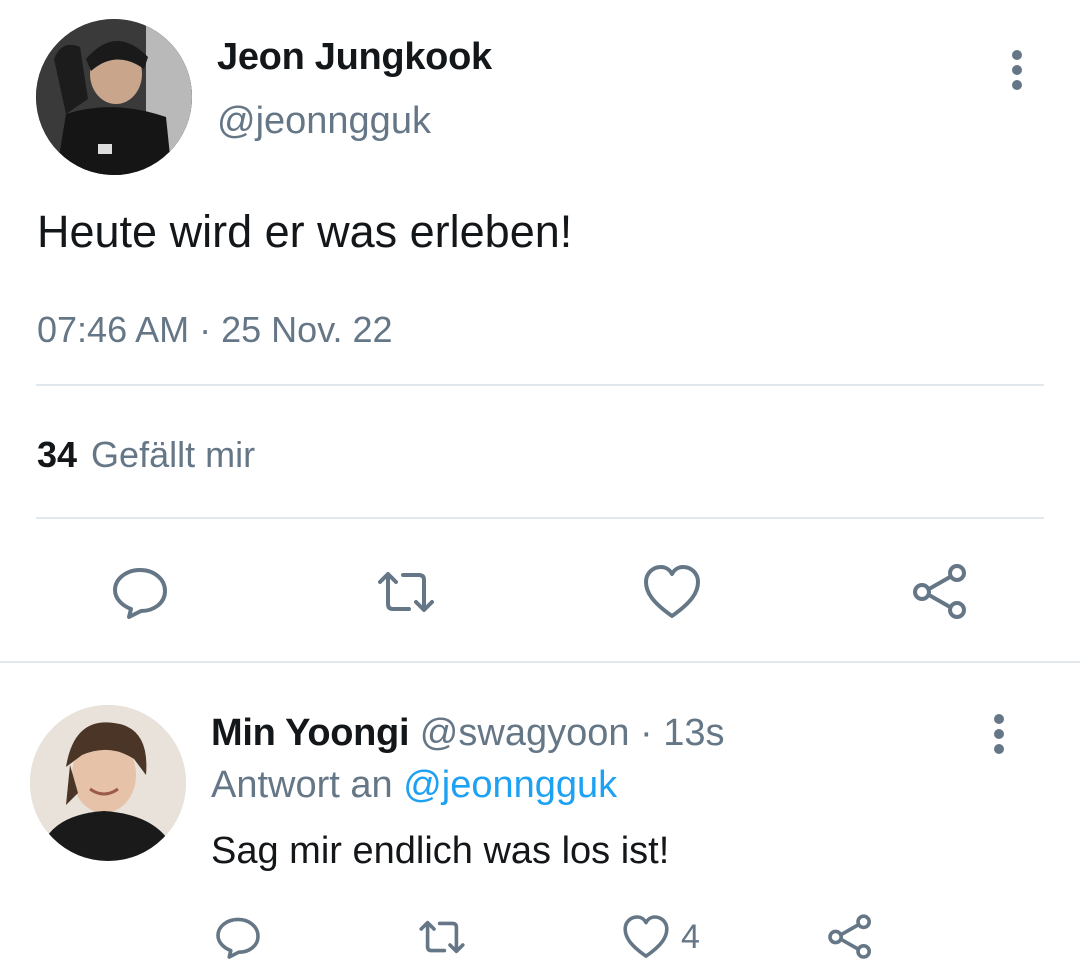  I want to click on reply-to-prefix: Antwort an, so click(302, 785).